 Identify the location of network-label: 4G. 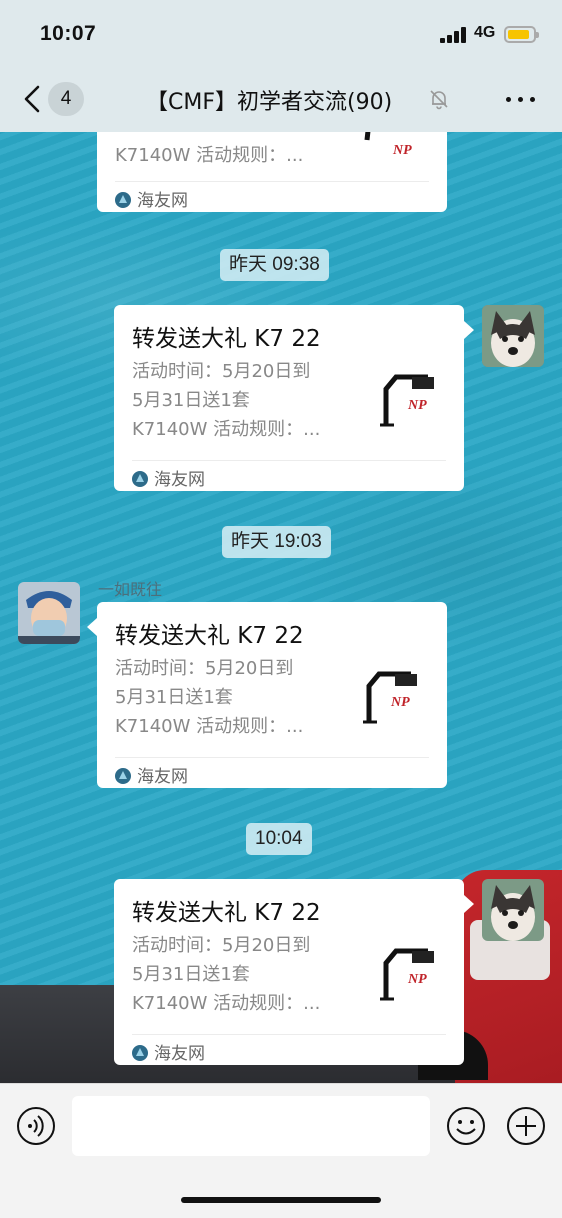
(485, 32).